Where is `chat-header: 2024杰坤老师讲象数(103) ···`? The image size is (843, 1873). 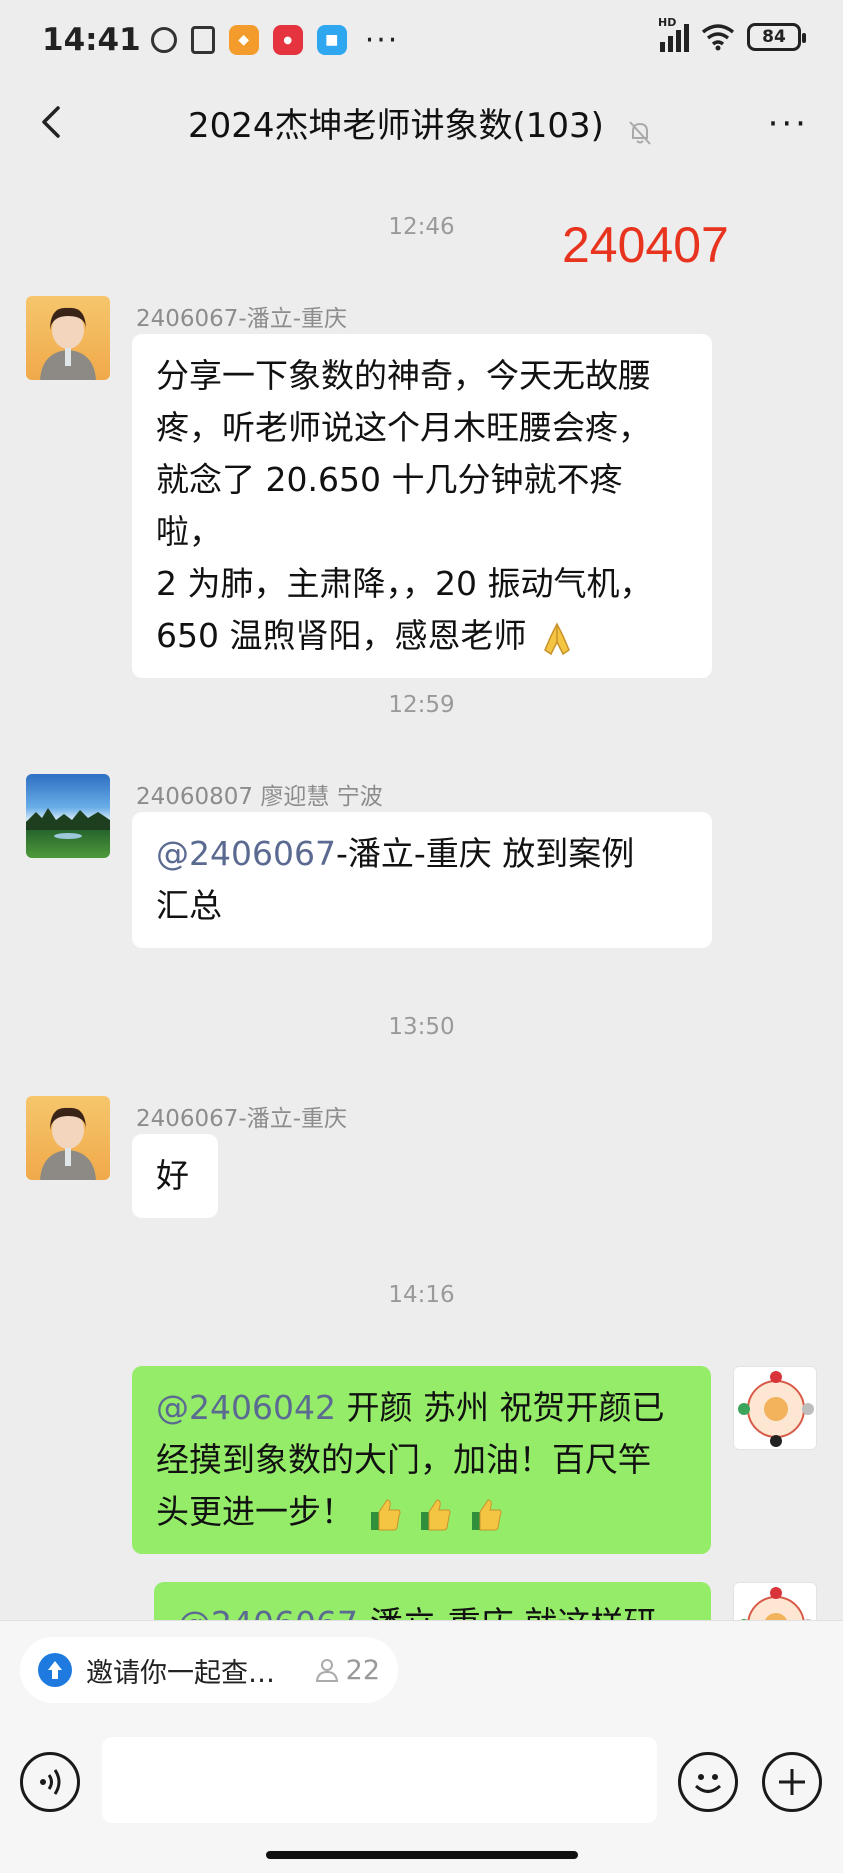
chat-header: 2024杰坤老师讲象数(103) ··· is located at coordinates (421, 123).